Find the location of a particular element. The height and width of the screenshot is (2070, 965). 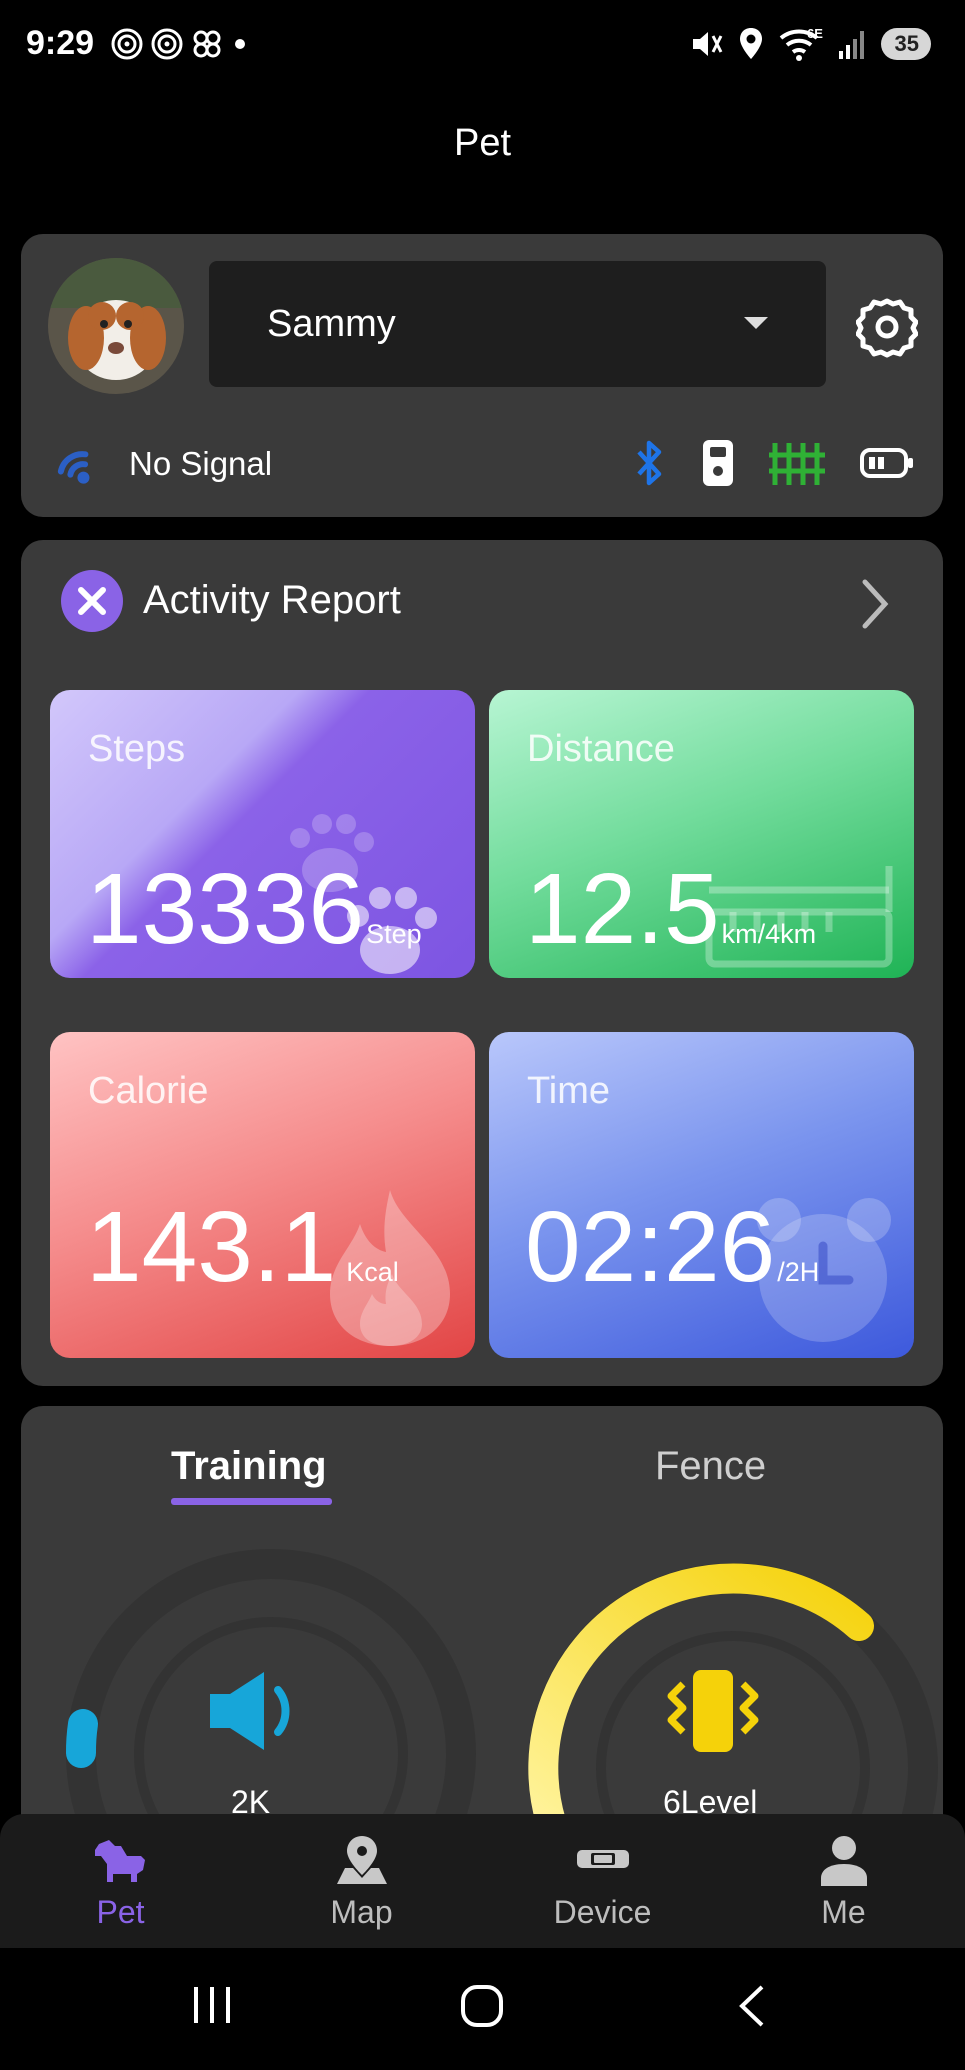

nav-item-device: Device is located at coordinates (602, 1881).